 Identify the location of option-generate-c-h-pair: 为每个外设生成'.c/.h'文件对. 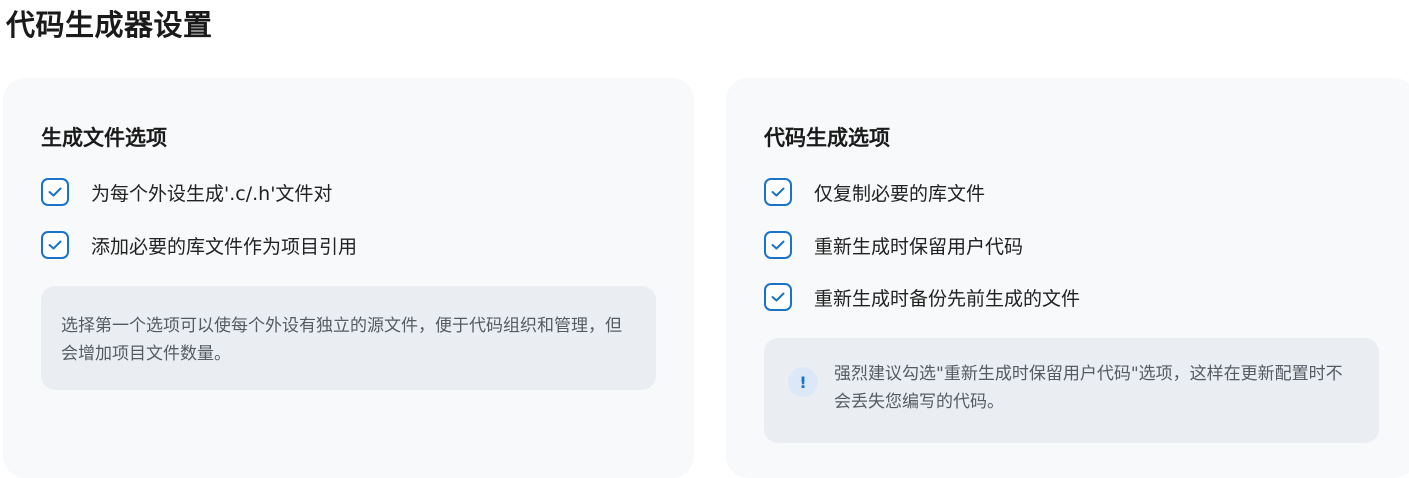
(186, 192).